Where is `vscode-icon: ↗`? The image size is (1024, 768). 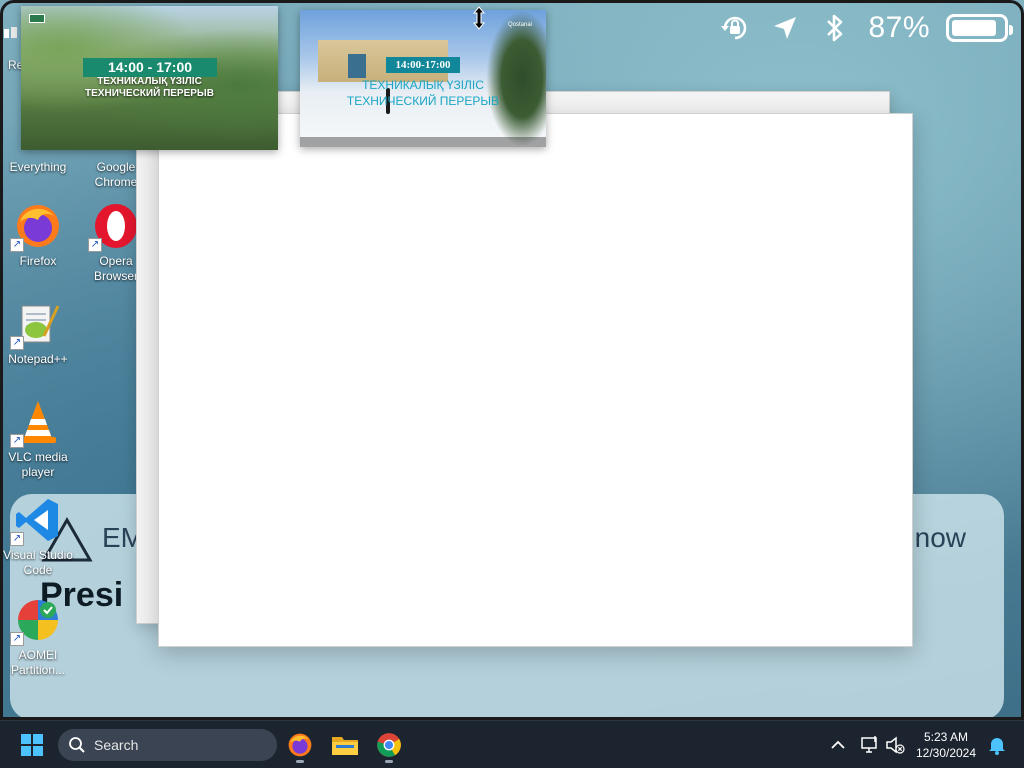 vscode-icon: ↗ is located at coordinates (36, 521).